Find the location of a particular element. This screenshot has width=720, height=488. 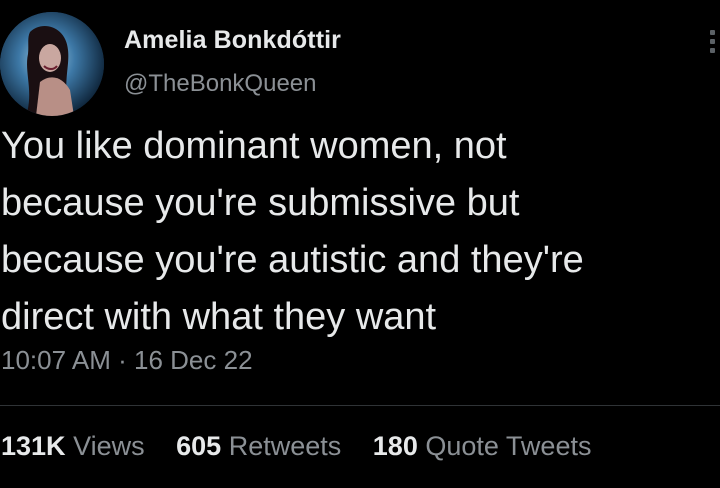

author-handle: @TheBonkQueen is located at coordinates (220, 84).